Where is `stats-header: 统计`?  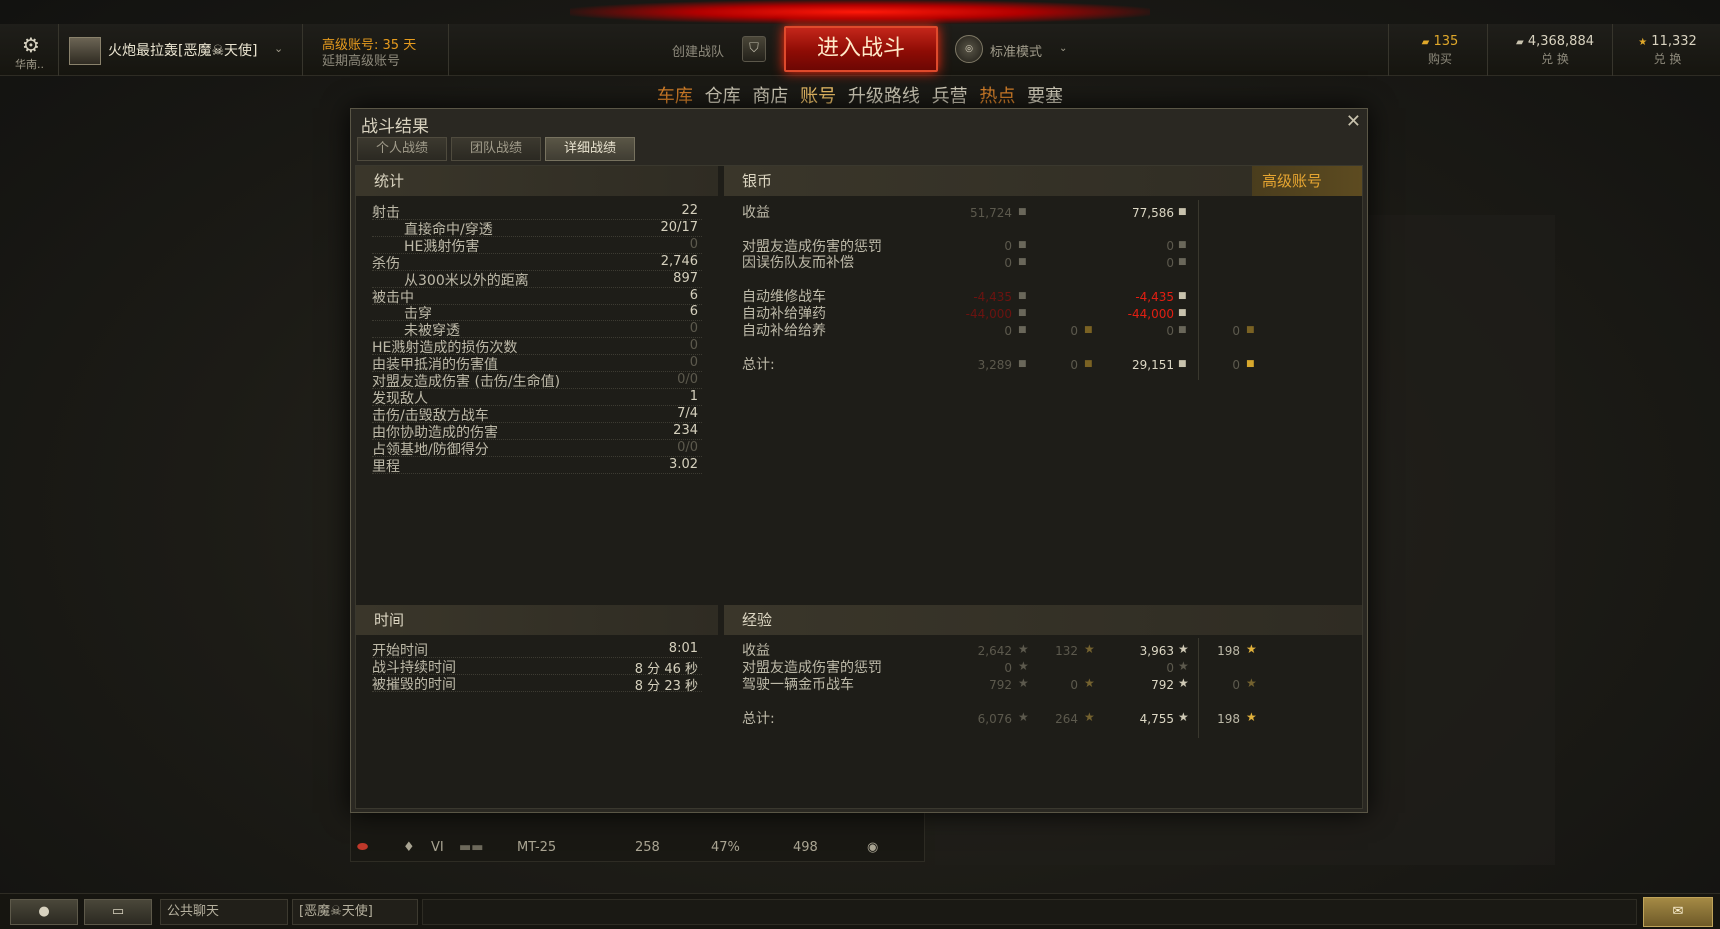 stats-header: 统计 is located at coordinates (537, 181).